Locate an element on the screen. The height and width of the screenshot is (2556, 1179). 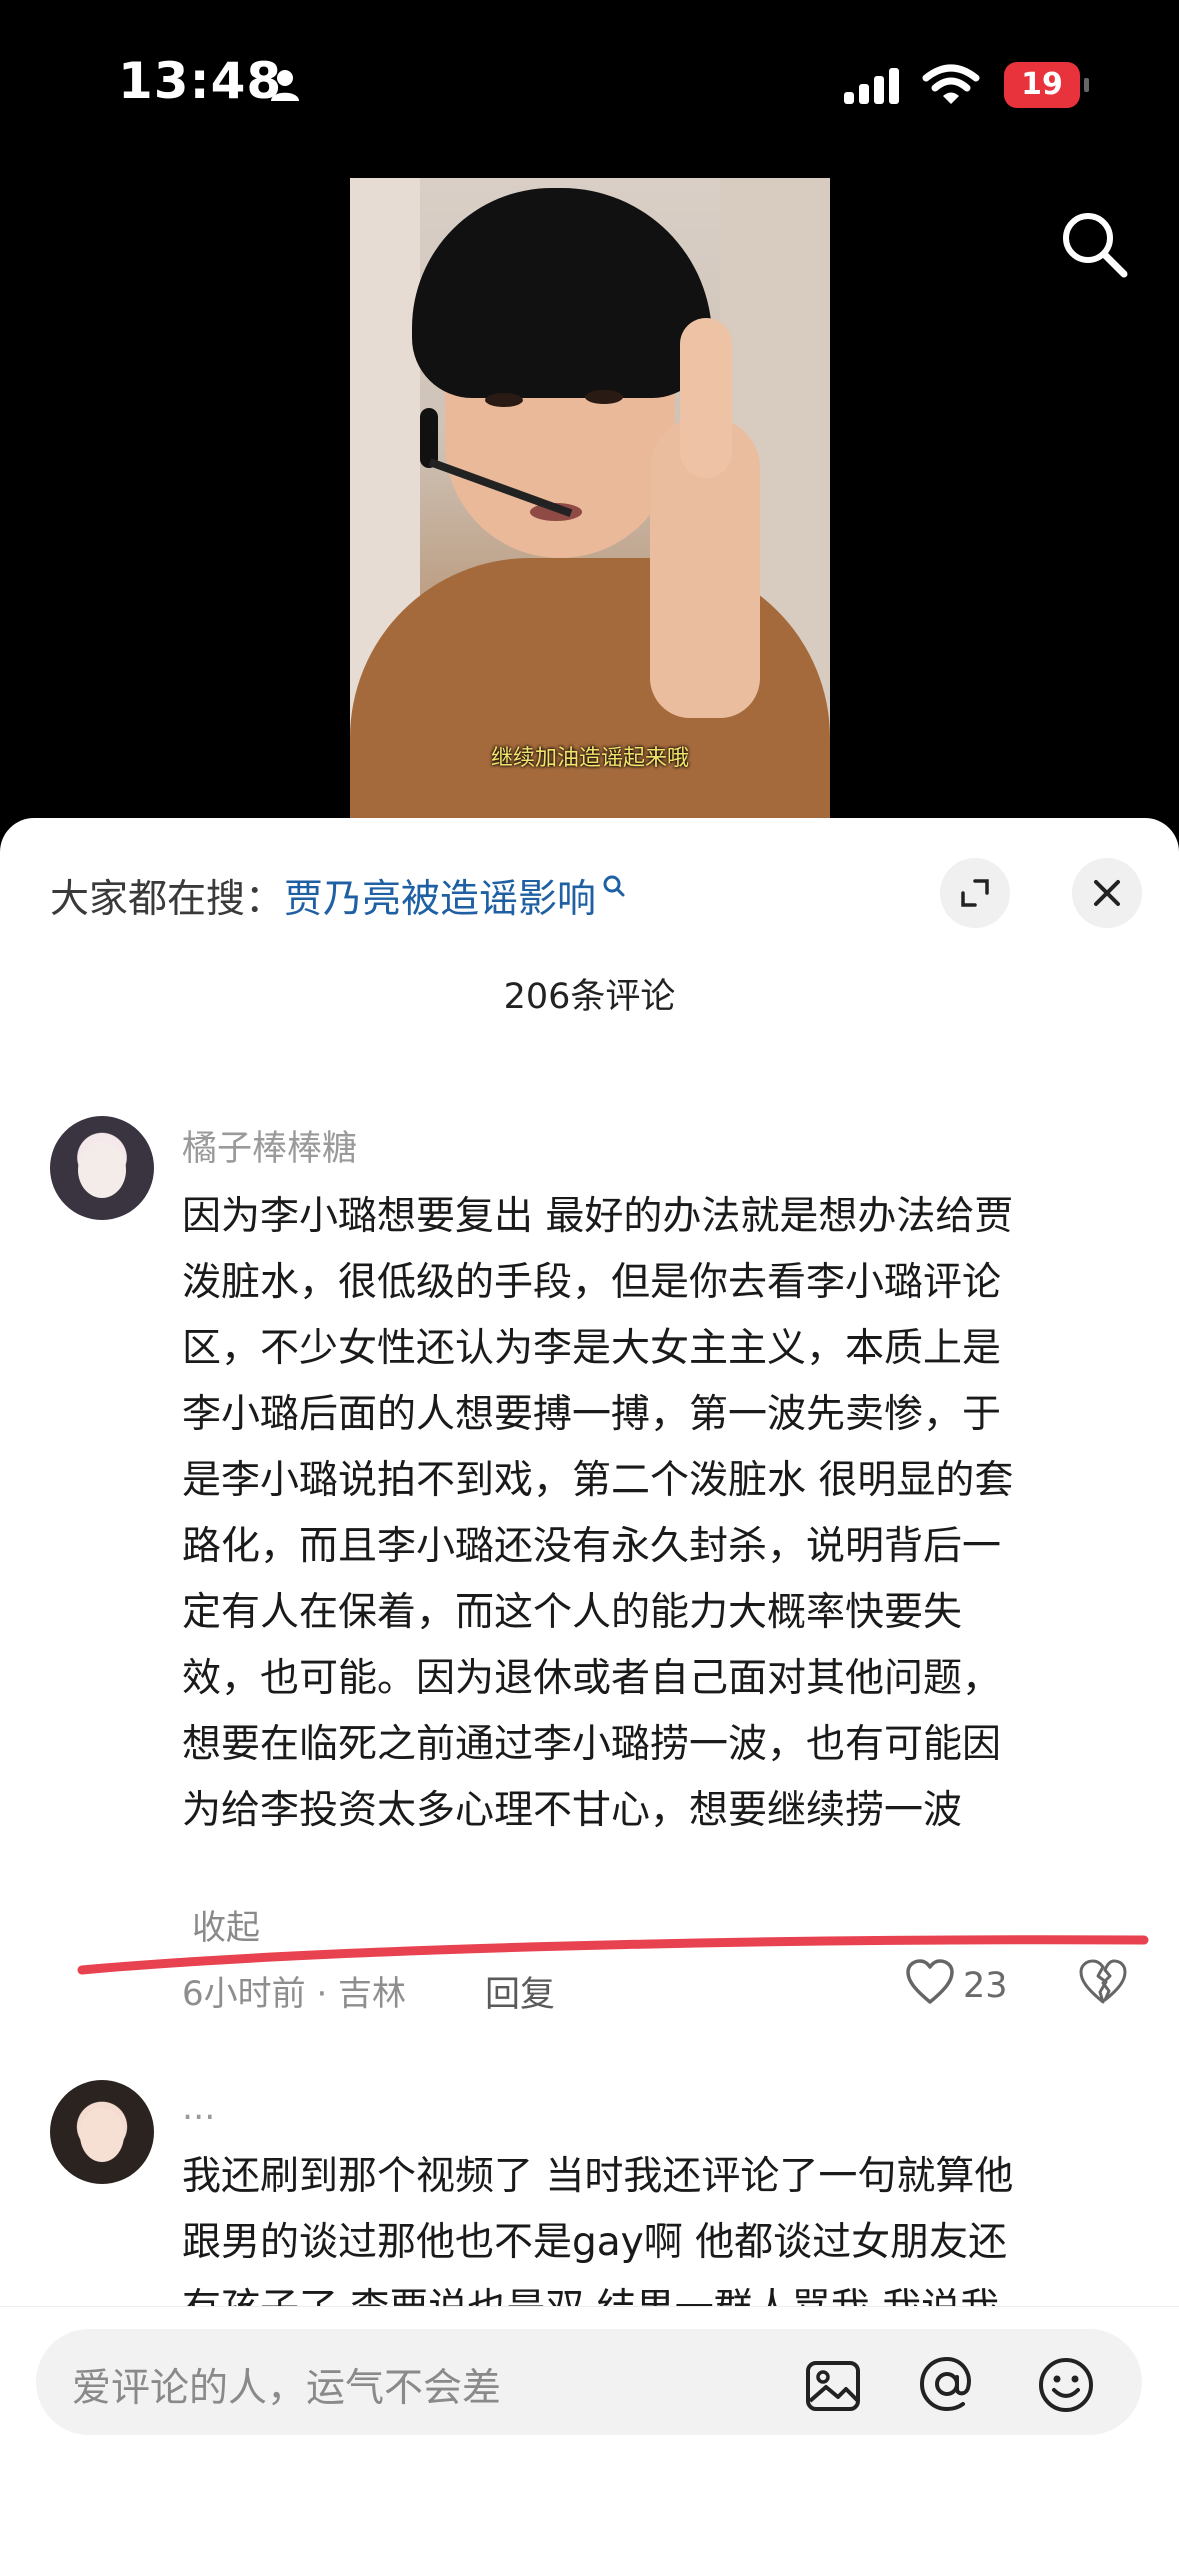
at-icon is located at coordinates (947, 2386).